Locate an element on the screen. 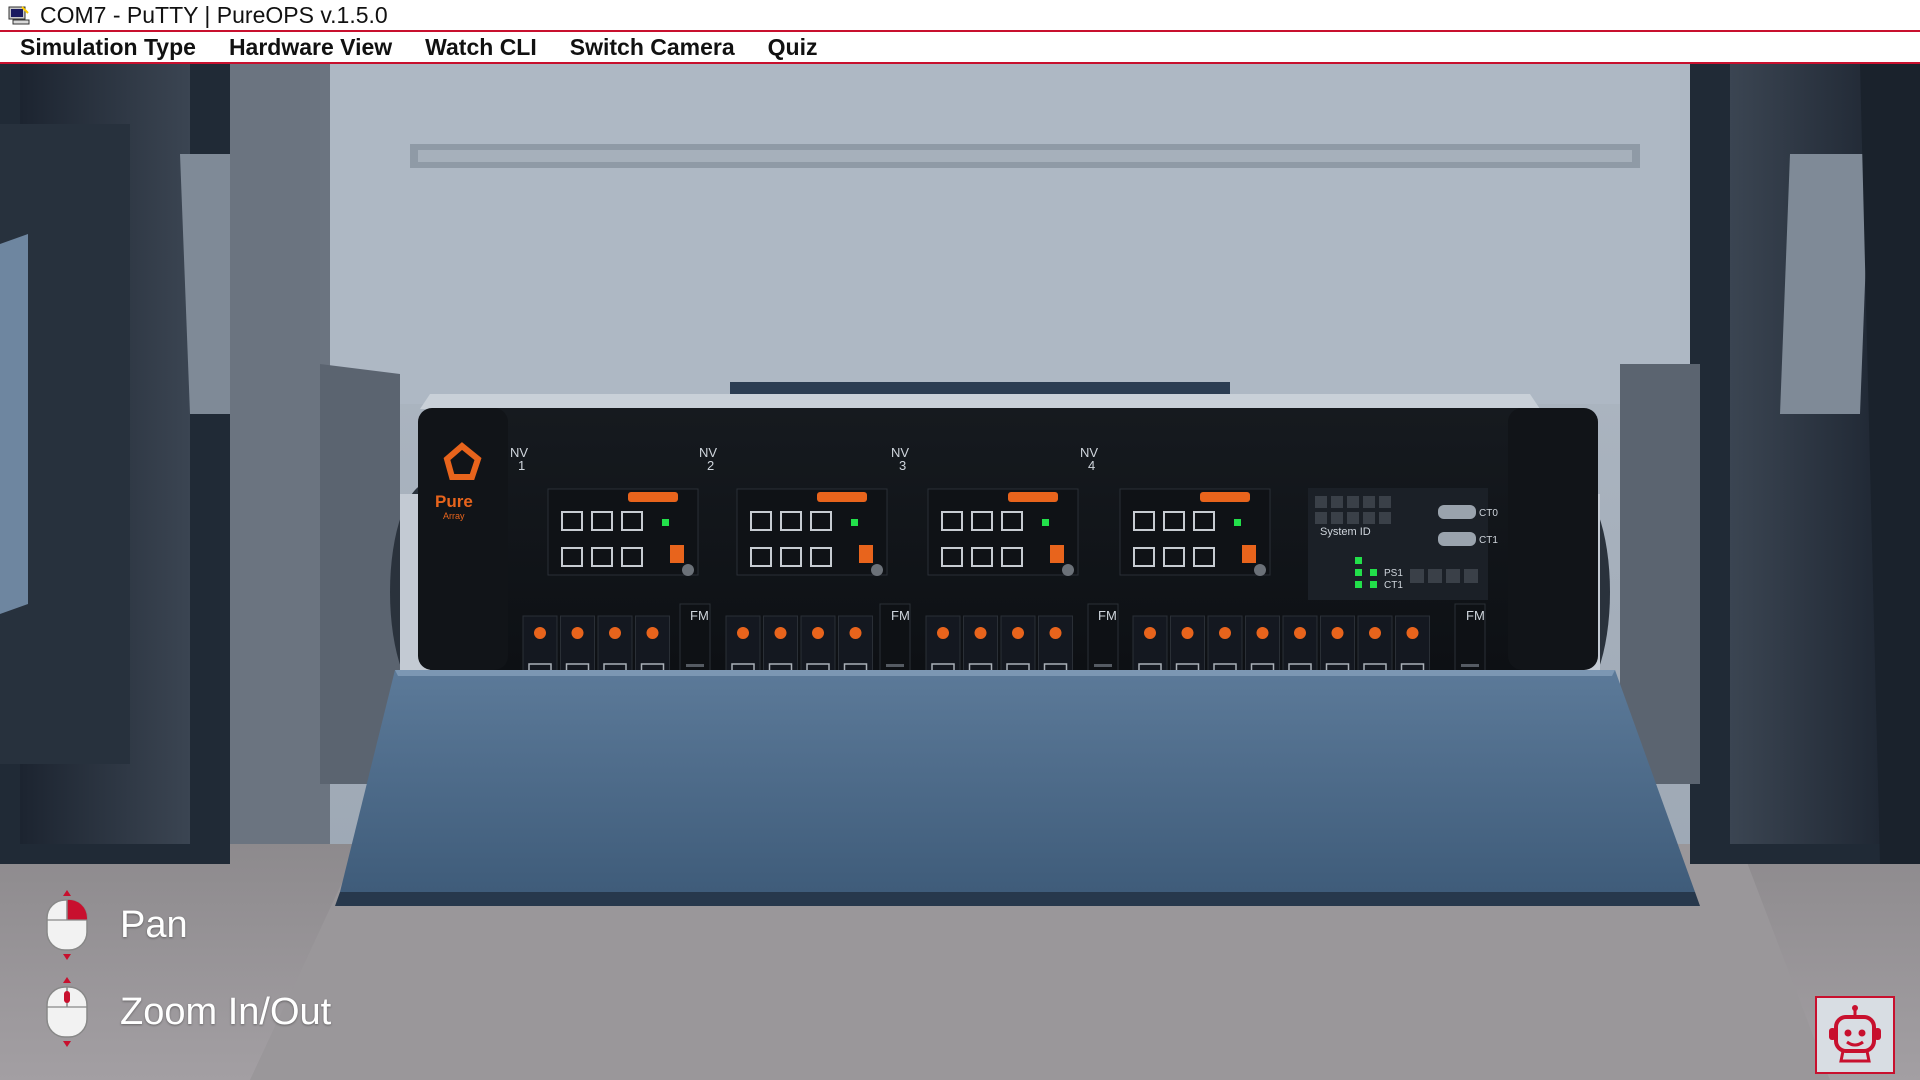 The image size is (1920, 1080). menu-quiz: Quiz is located at coordinates (789, 47).